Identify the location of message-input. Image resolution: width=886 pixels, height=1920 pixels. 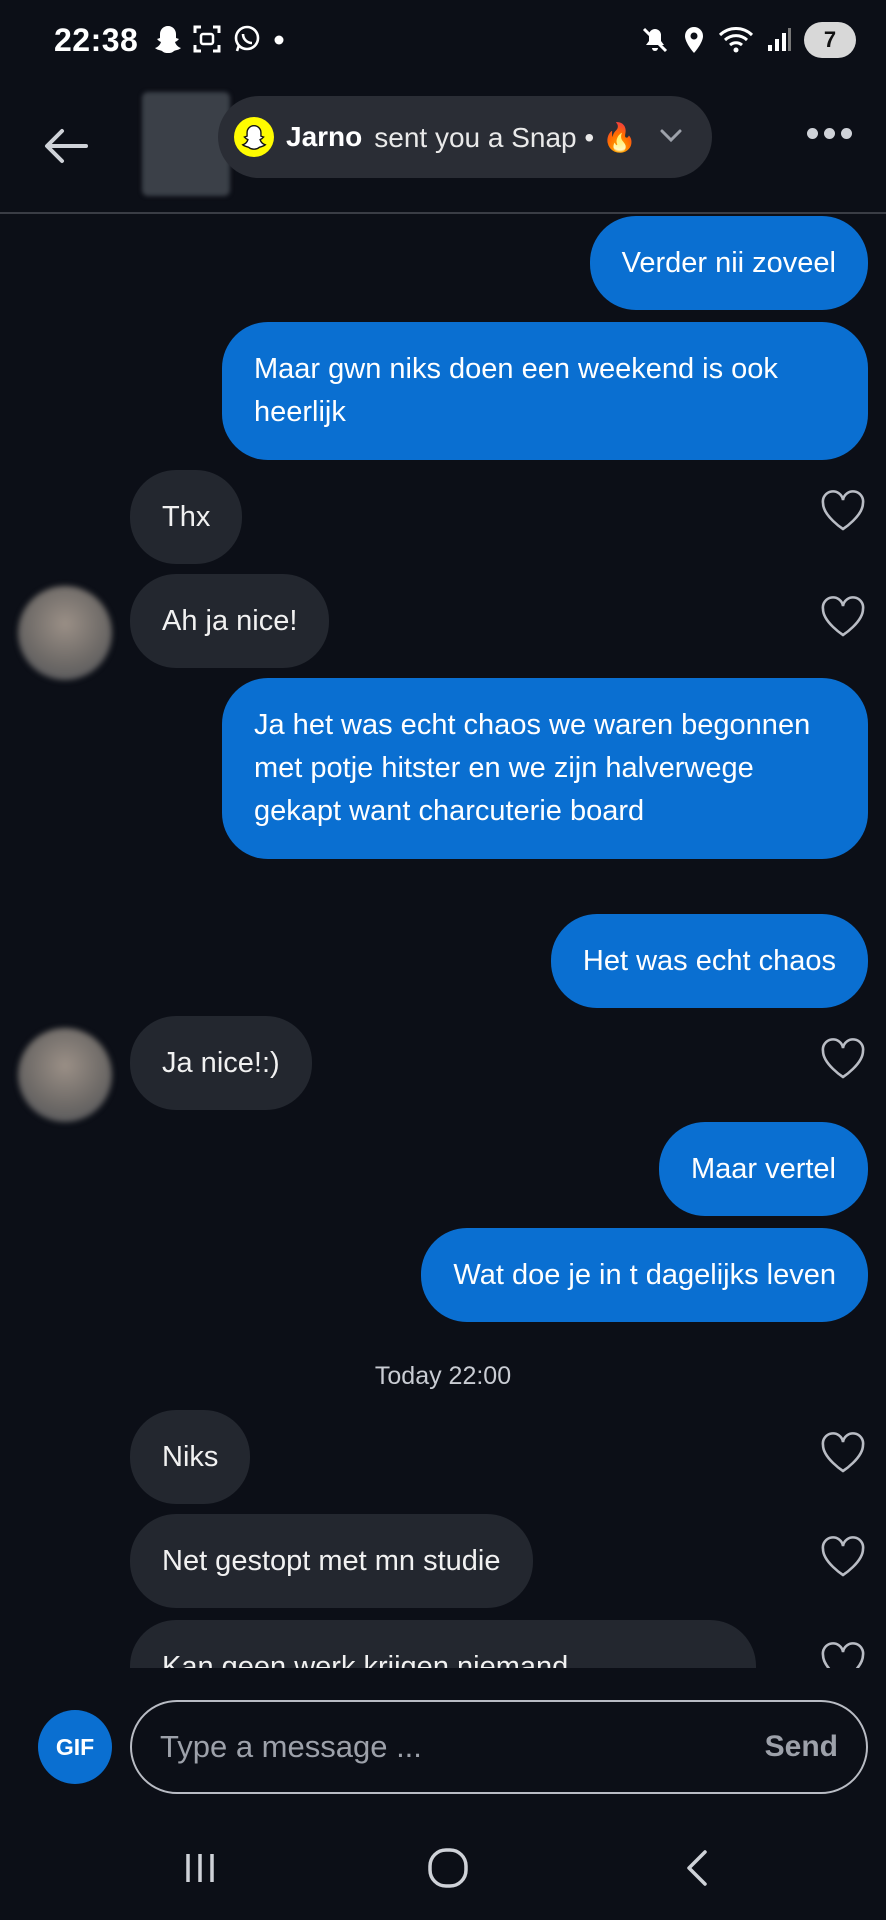
(499, 1747).